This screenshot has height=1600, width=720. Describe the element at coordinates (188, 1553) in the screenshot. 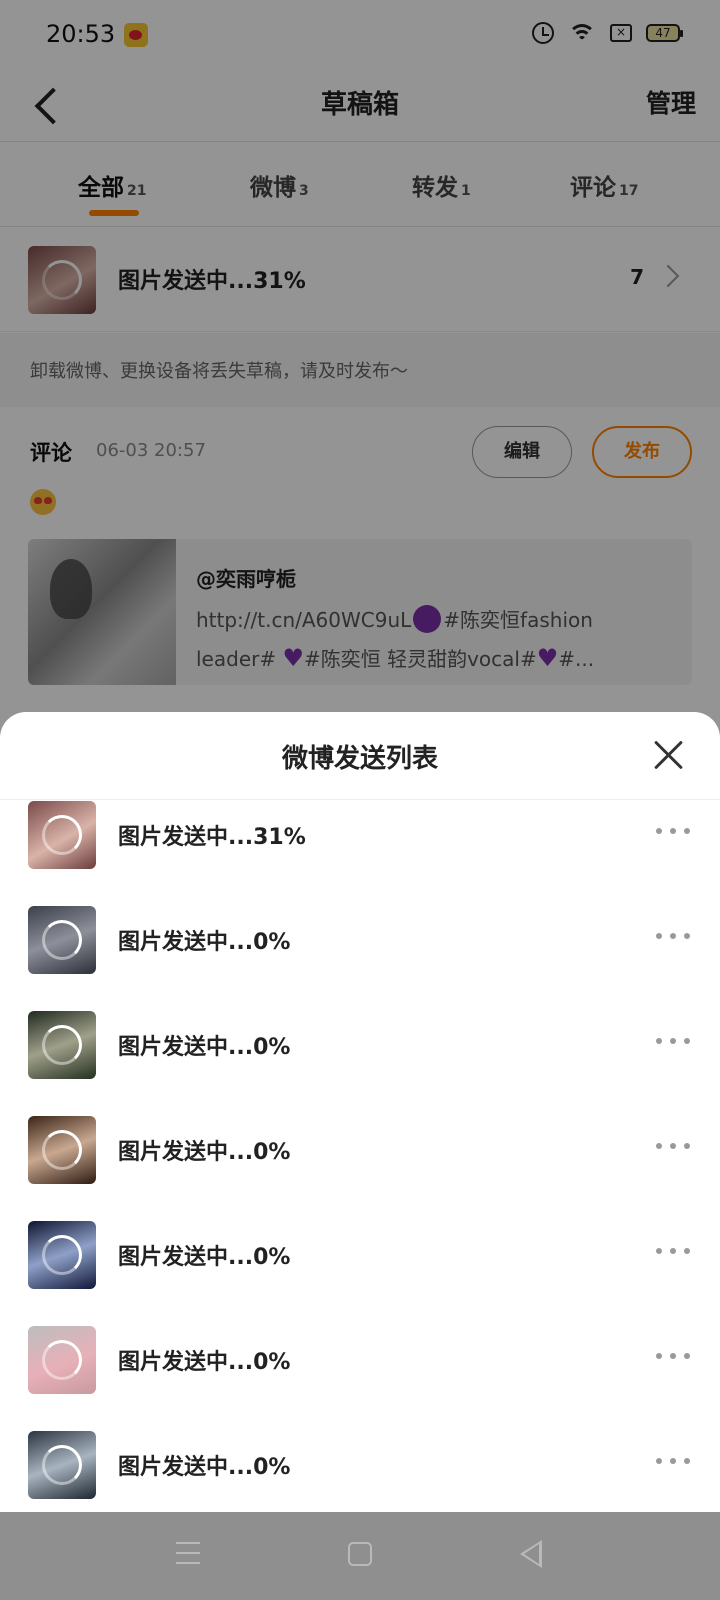

I see `menu-icon` at that location.